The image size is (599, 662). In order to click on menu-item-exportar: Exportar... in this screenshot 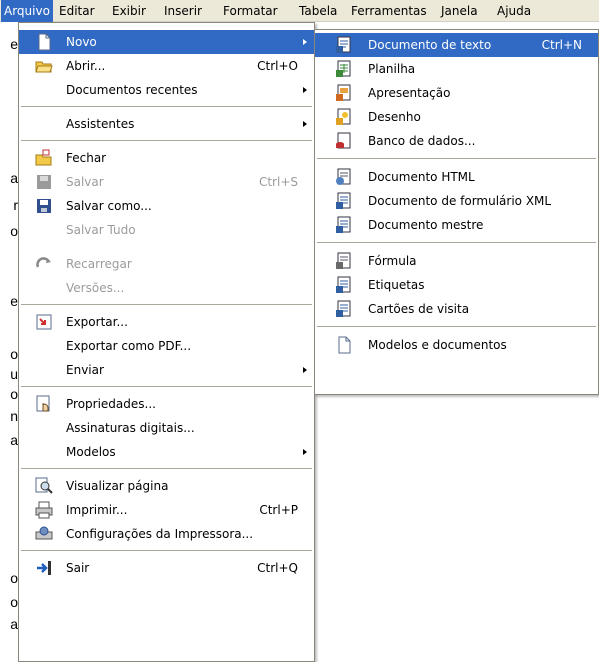, I will do `click(166, 322)`.